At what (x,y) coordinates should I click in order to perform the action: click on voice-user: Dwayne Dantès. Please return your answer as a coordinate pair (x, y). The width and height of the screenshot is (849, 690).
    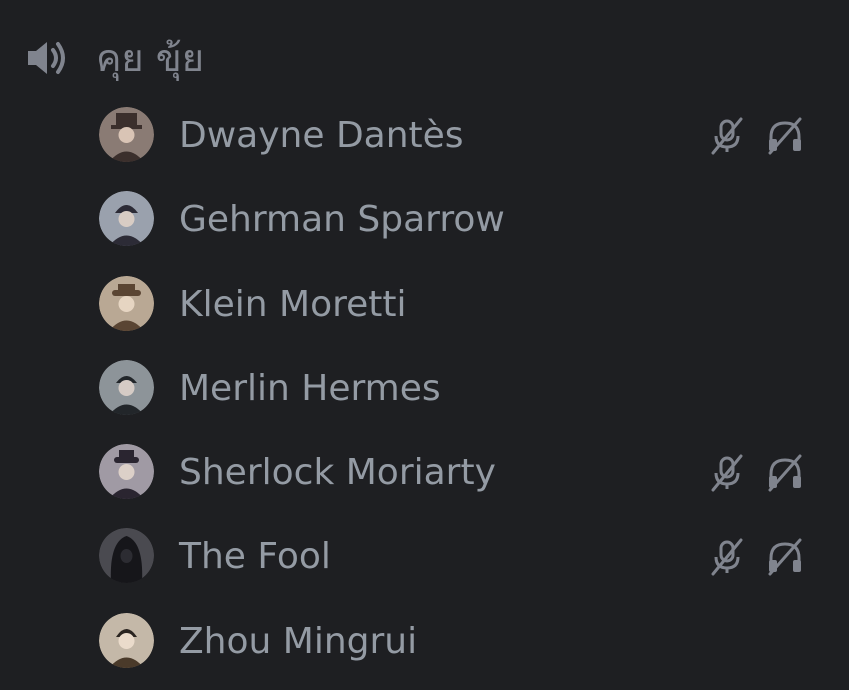
    Looking at the image, I should click on (424, 136).